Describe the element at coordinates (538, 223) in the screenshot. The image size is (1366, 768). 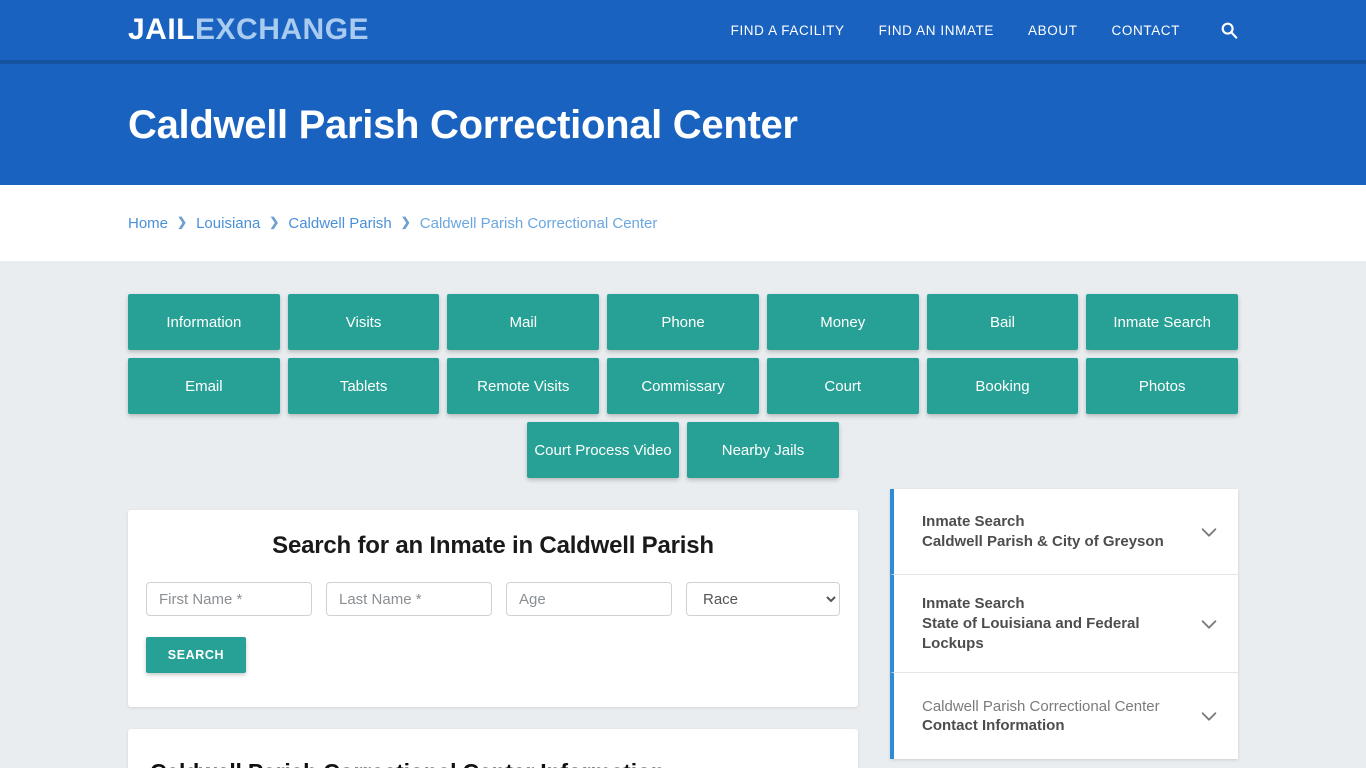
I see `breadcrumb-item-current: Caldwell Parish Correctional Center` at that location.